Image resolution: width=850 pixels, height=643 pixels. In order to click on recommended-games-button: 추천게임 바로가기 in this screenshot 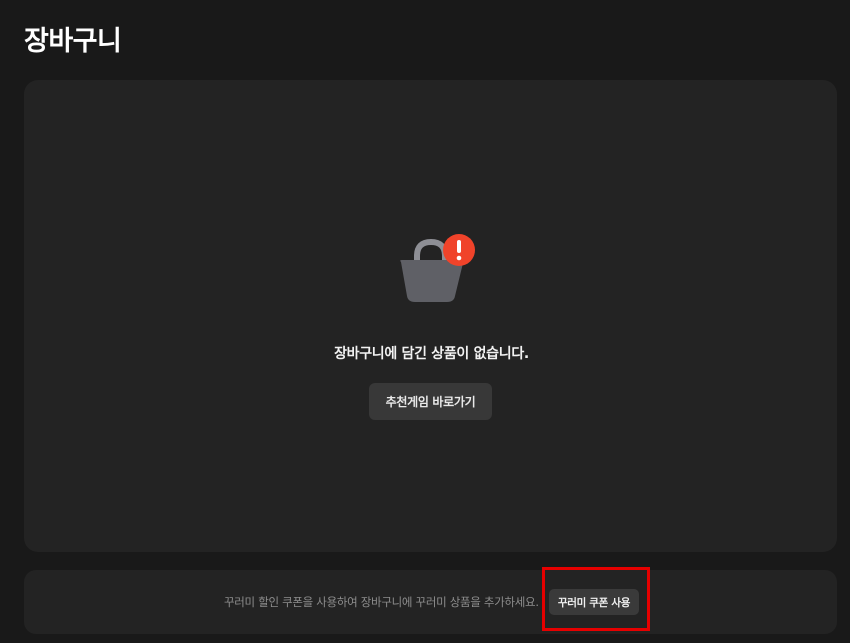, I will do `click(430, 401)`.